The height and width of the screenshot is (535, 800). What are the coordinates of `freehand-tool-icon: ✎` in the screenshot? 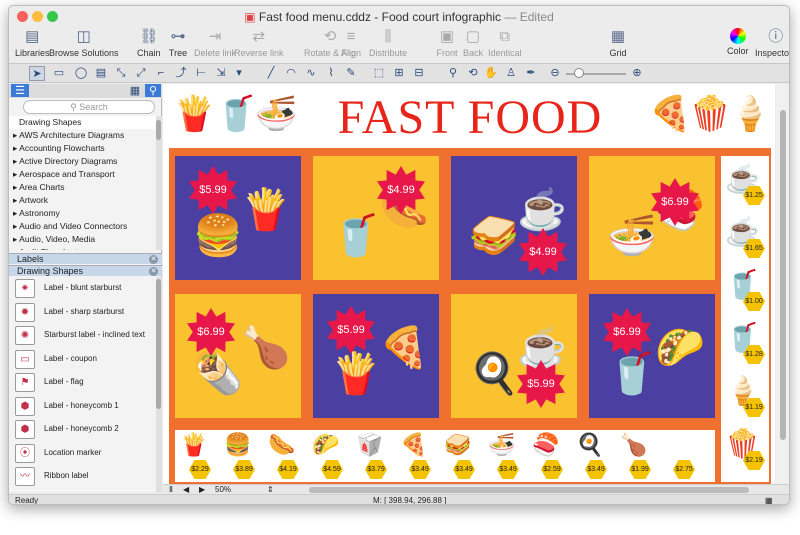 It's located at (351, 73).